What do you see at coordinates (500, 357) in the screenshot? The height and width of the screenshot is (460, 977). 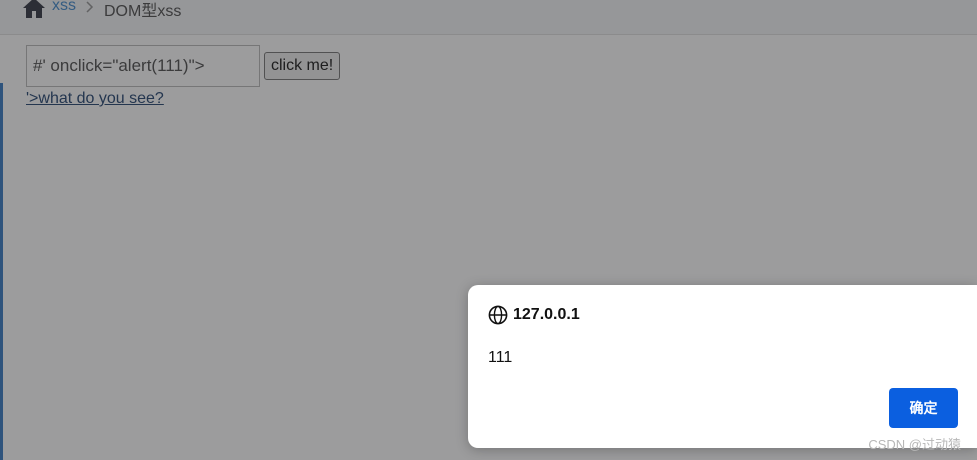 I see `dialog-message: 111` at bounding box center [500, 357].